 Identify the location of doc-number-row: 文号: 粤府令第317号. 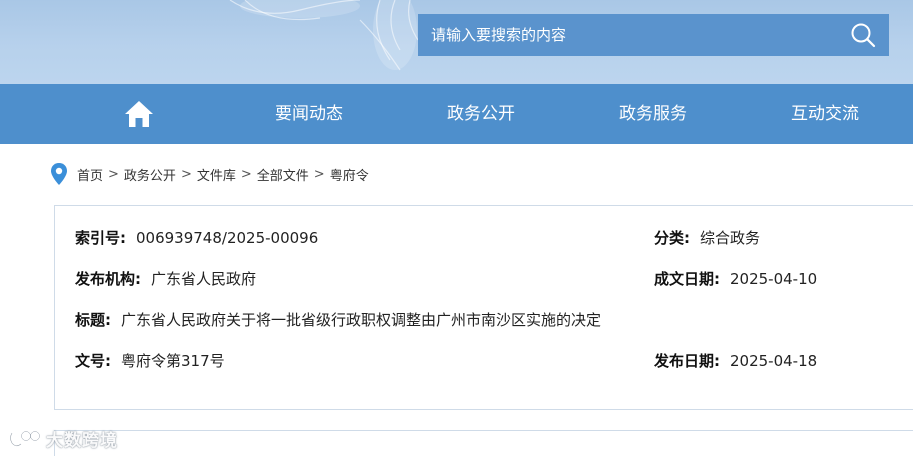
(150, 360).